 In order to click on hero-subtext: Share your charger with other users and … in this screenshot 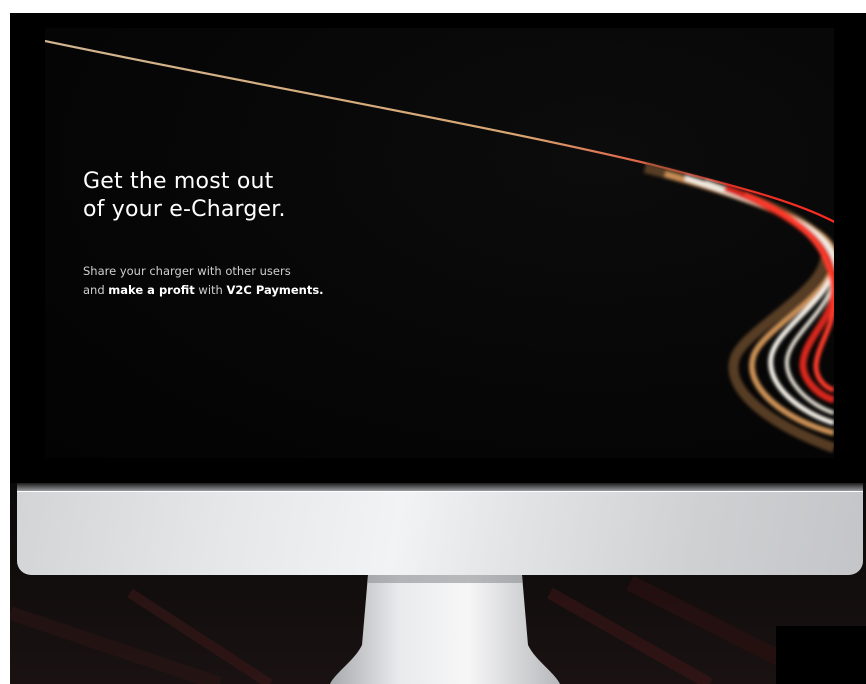, I will do `click(293, 281)`.